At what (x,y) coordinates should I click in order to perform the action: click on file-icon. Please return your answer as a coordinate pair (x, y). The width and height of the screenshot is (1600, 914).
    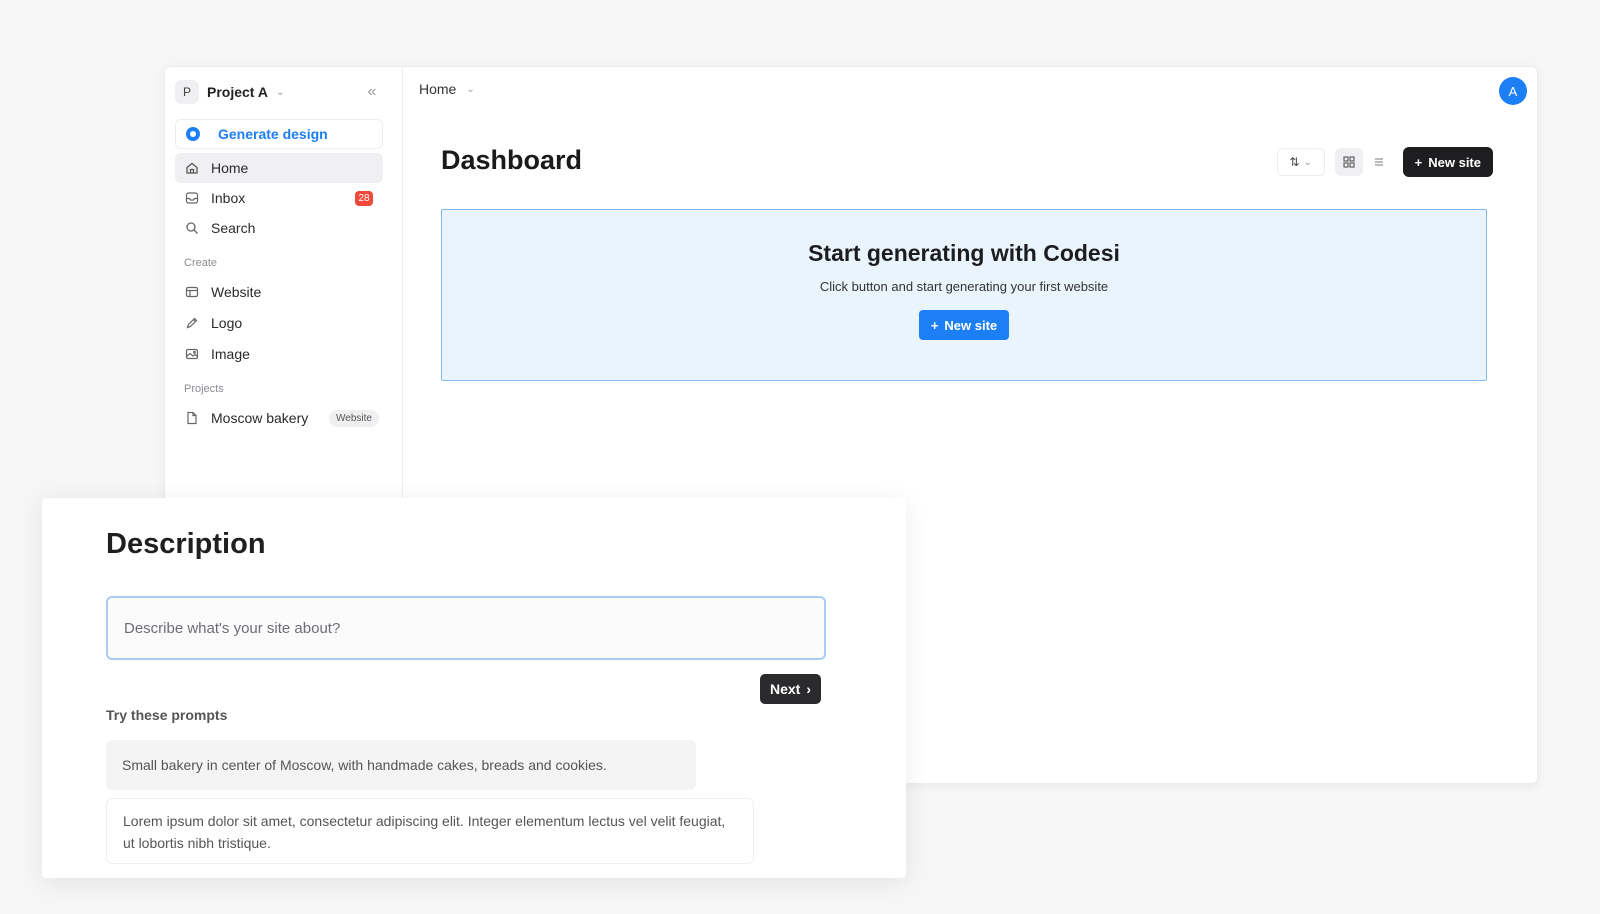
    Looking at the image, I should click on (192, 418).